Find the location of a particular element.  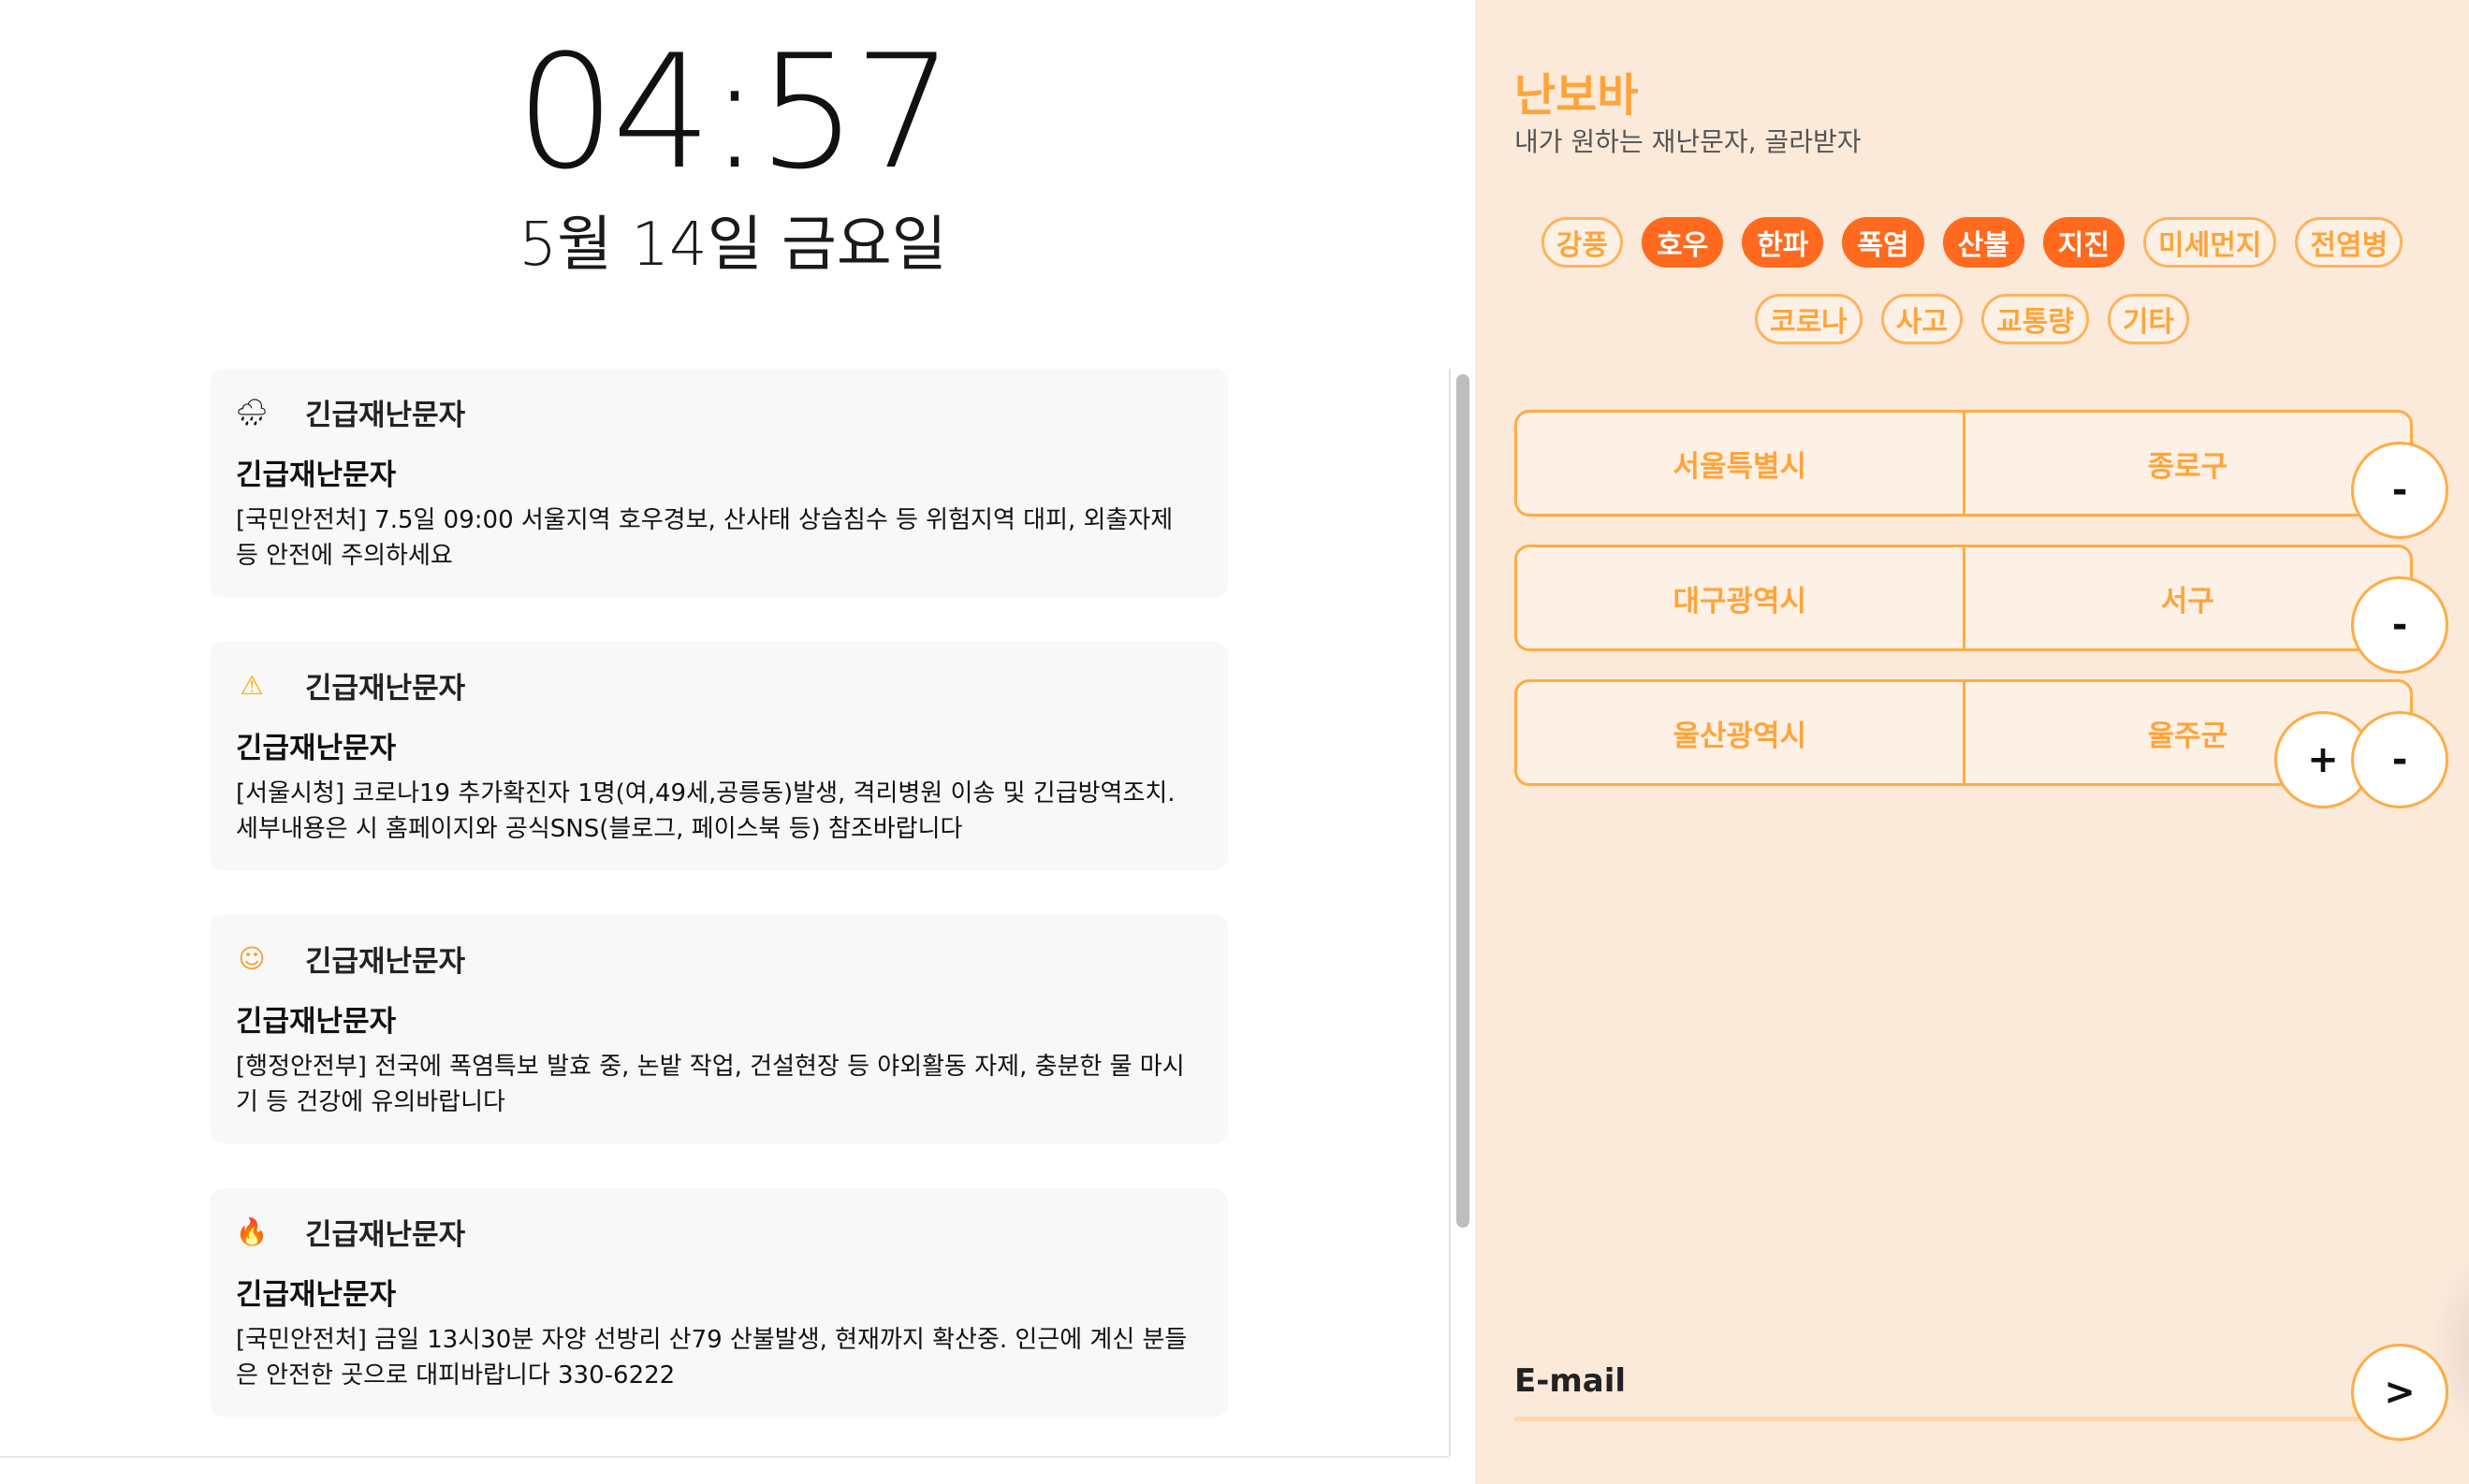

app-subtitle: 내가 원하는 재난문자, 골라받자 is located at coordinates (1688, 141).